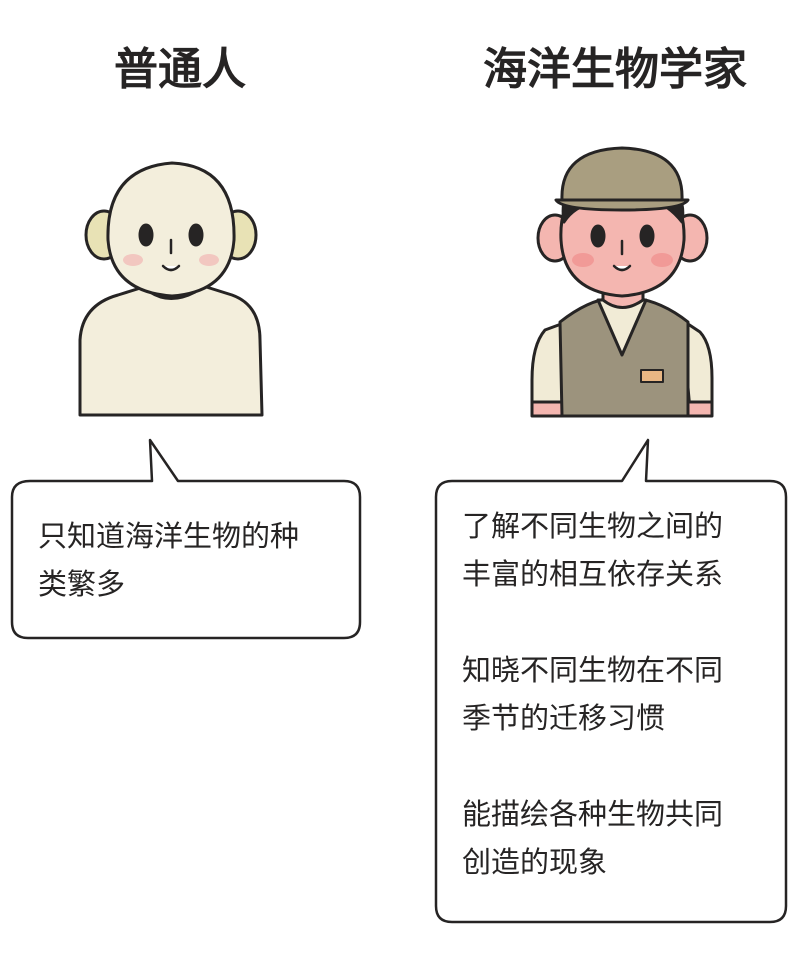  Describe the element at coordinates (535, 862) in the screenshot. I see `bubble-right-line: 创造的现象` at that location.